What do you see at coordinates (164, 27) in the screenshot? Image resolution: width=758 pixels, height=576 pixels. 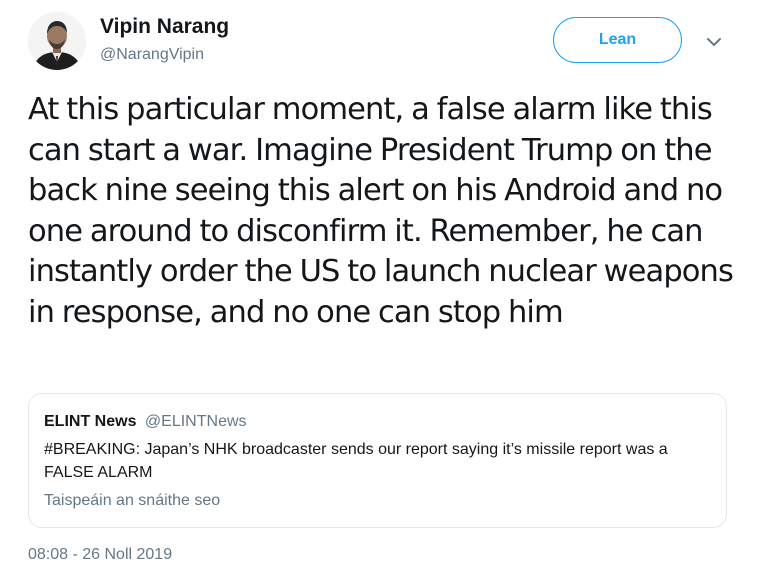 I see `author-name: Vipin Narang` at bounding box center [164, 27].